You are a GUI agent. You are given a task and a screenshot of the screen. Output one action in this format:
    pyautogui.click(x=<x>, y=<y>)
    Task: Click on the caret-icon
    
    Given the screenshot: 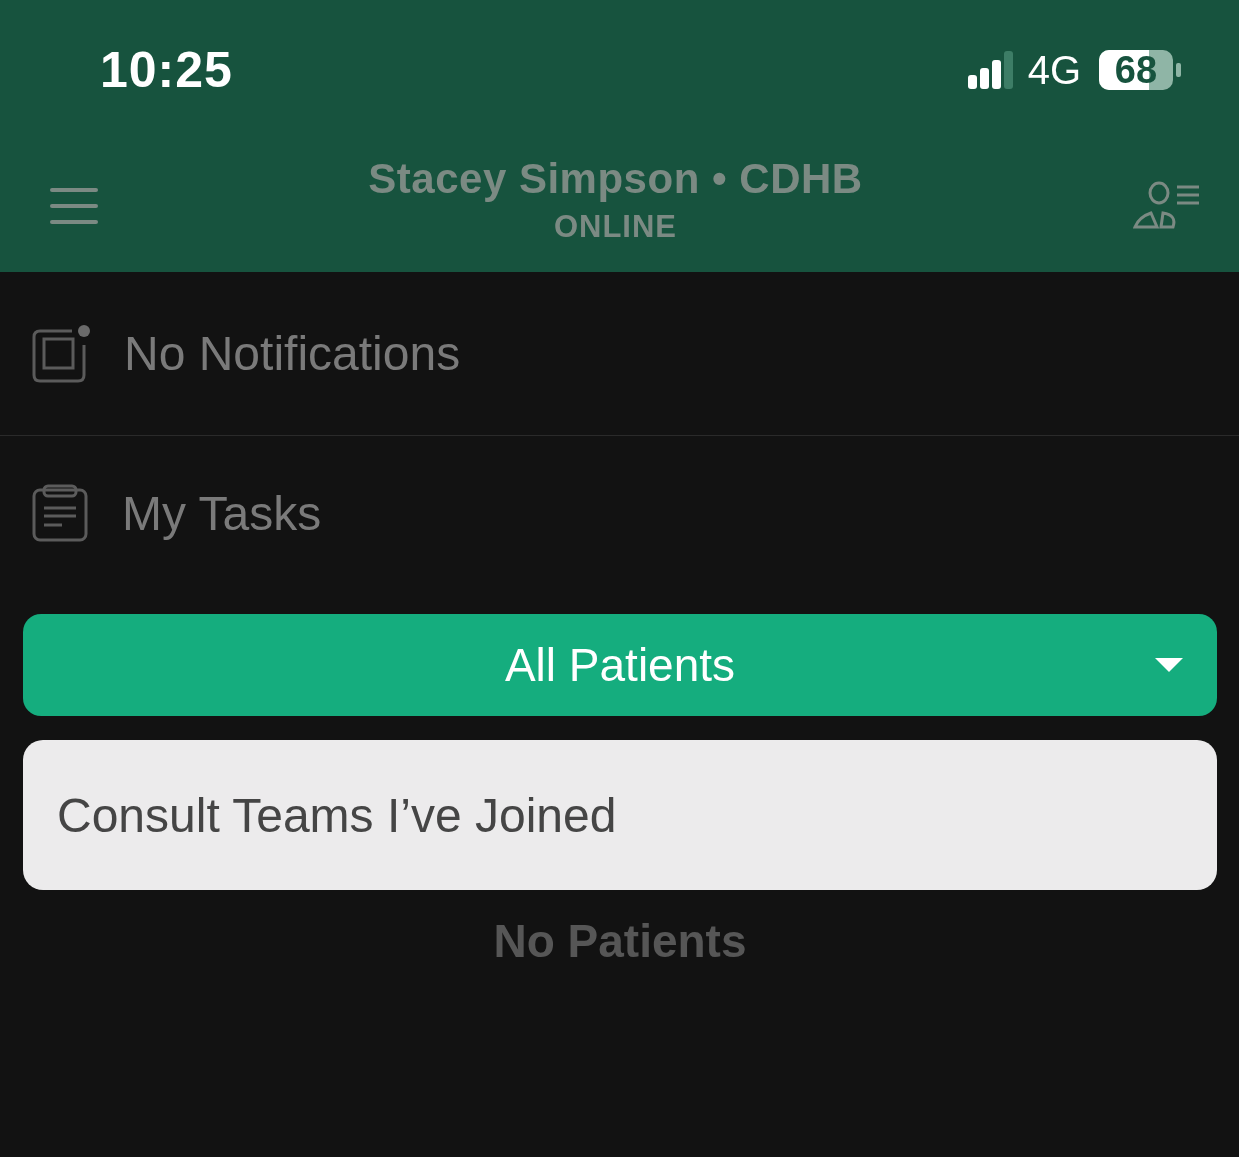 What is the action you would take?
    pyautogui.click(x=1169, y=665)
    